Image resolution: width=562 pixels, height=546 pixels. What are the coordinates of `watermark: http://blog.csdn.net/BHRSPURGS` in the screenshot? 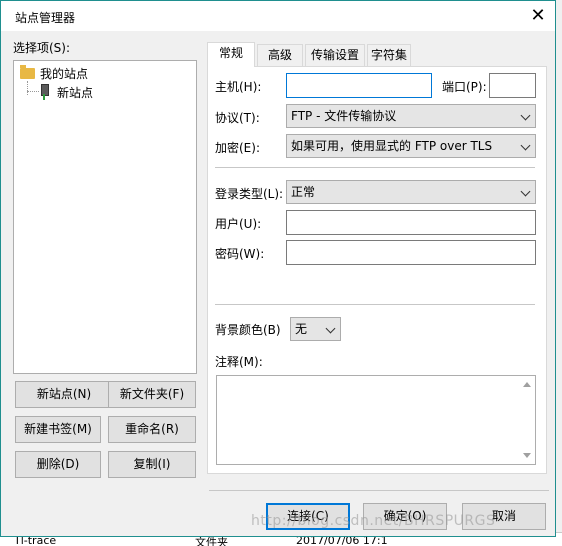 It's located at (373, 521).